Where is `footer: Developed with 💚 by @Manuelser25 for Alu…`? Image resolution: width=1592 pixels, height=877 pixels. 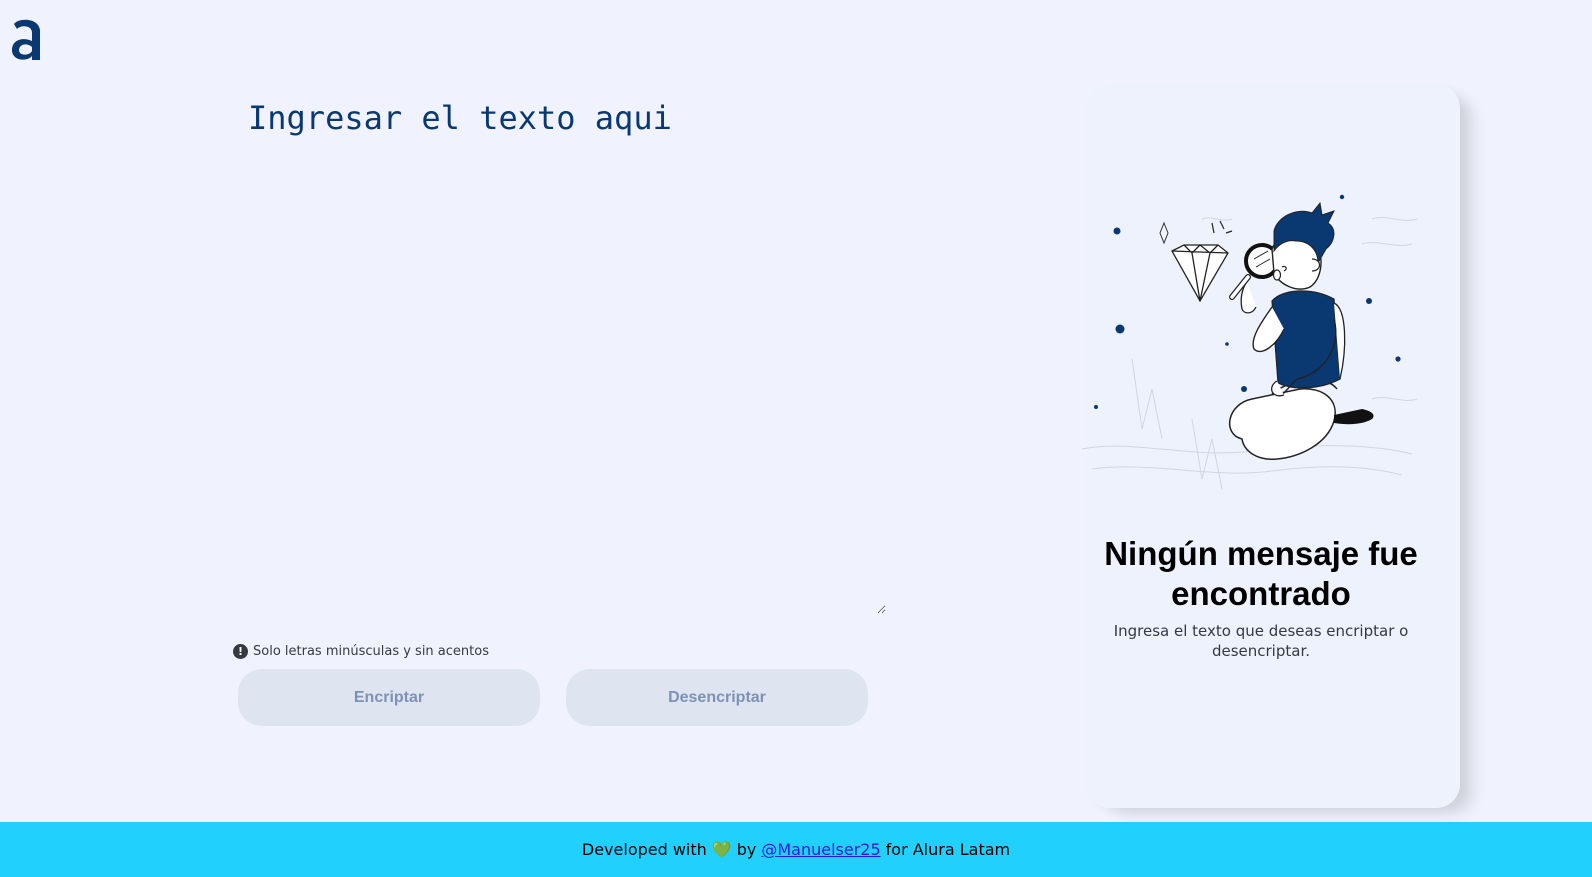
footer: Developed with 💚 by @Manuelser25 for Alu… is located at coordinates (796, 849).